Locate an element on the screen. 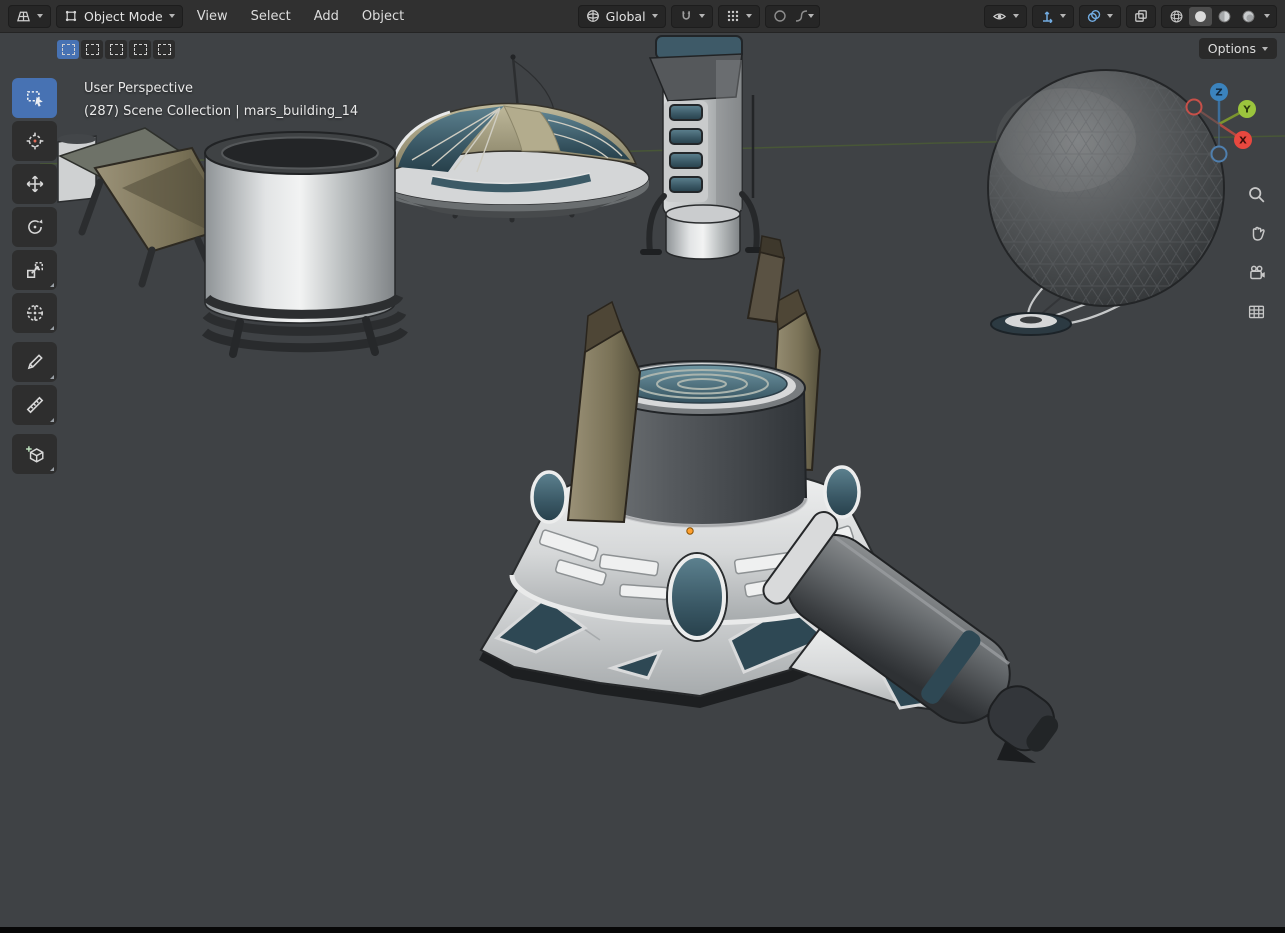 The width and height of the screenshot is (1285, 933). camera-view-icon is located at coordinates (1257, 272).